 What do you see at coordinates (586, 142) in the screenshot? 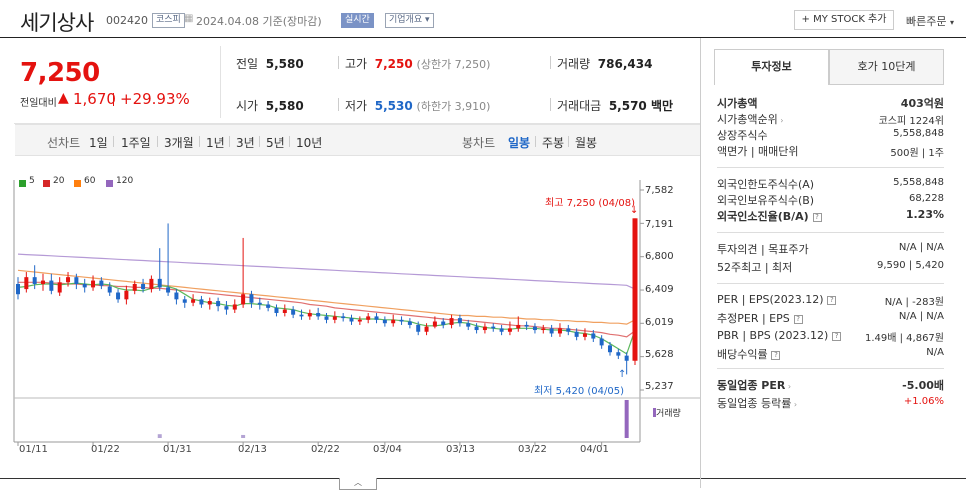
I see `period-monthly: 월봉` at bounding box center [586, 142].